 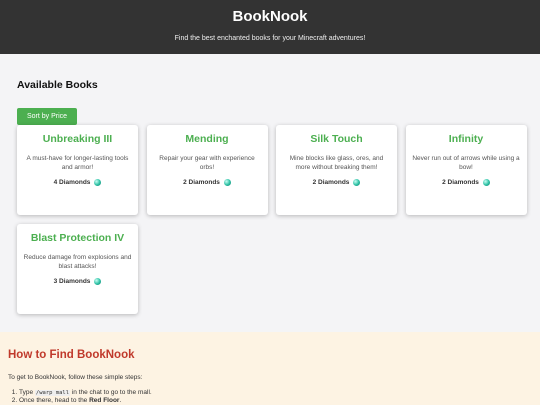 What do you see at coordinates (27, 392) in the screenshot?
I see `step-text: Type` at bounding box center [27, 392].